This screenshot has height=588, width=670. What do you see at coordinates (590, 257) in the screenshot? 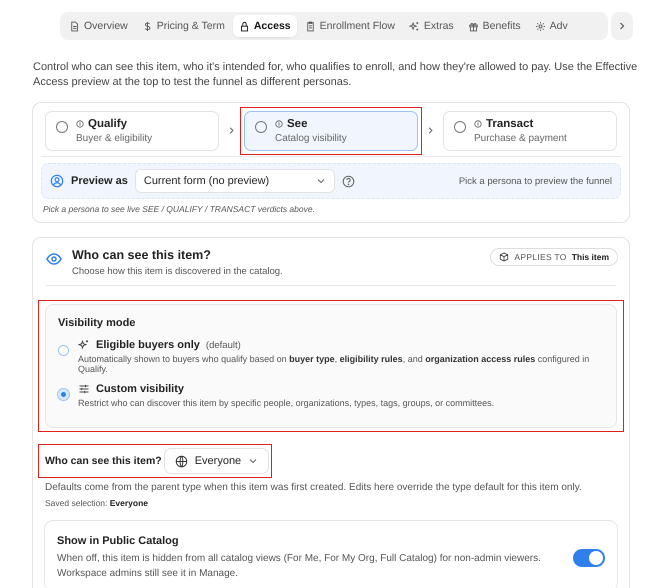
I see `applies-to-value: This item` at bounding box center [590, 257].